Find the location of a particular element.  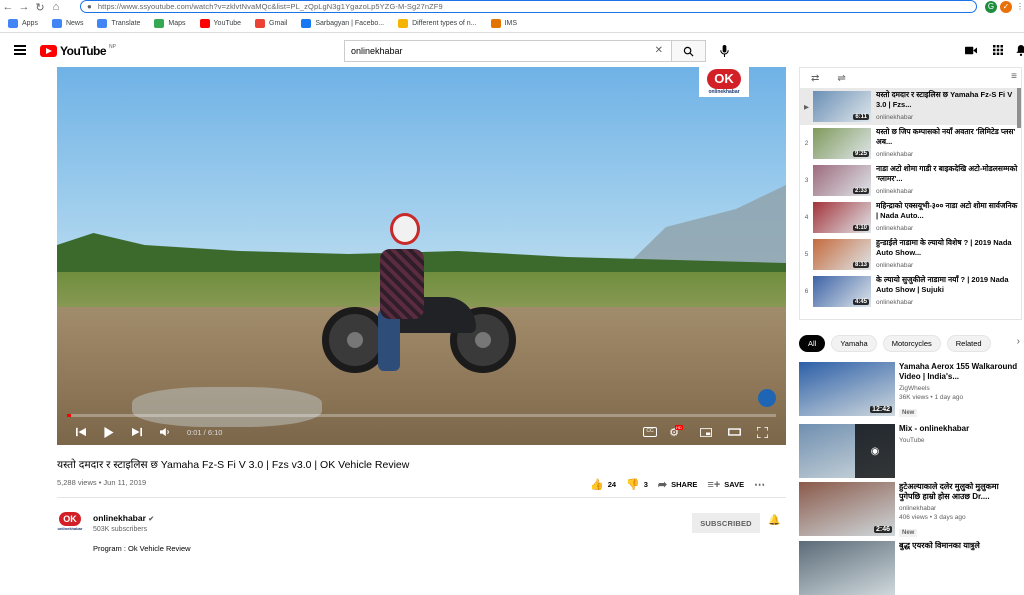

playlist-menu-icon: ≡ is located at coordinates (1014, 76).